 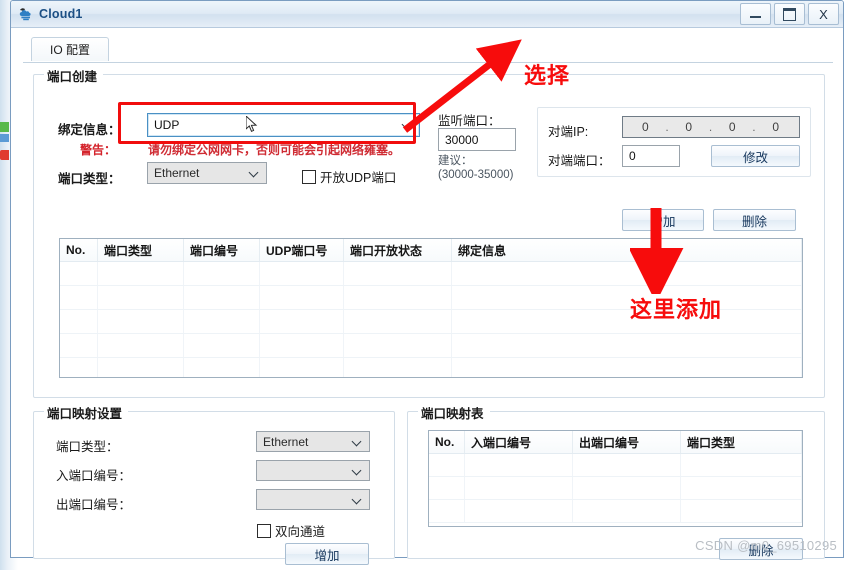 I want to click on delete-port-button: 删除, so click(x=754, y=220).